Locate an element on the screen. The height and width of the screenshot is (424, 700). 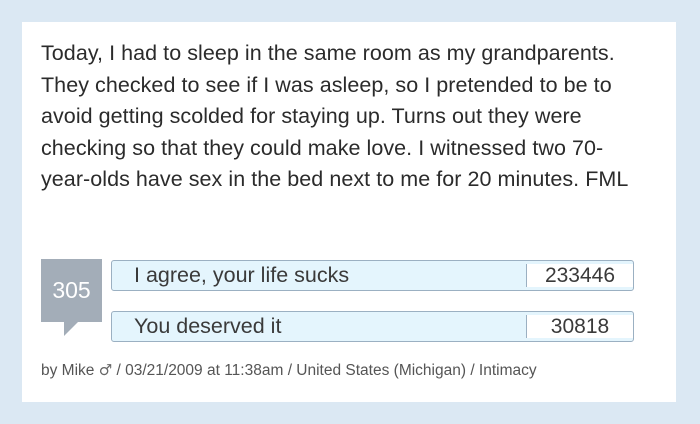
vote-agree-label: I agree, your life sucks is located at coordinates (242, 275).